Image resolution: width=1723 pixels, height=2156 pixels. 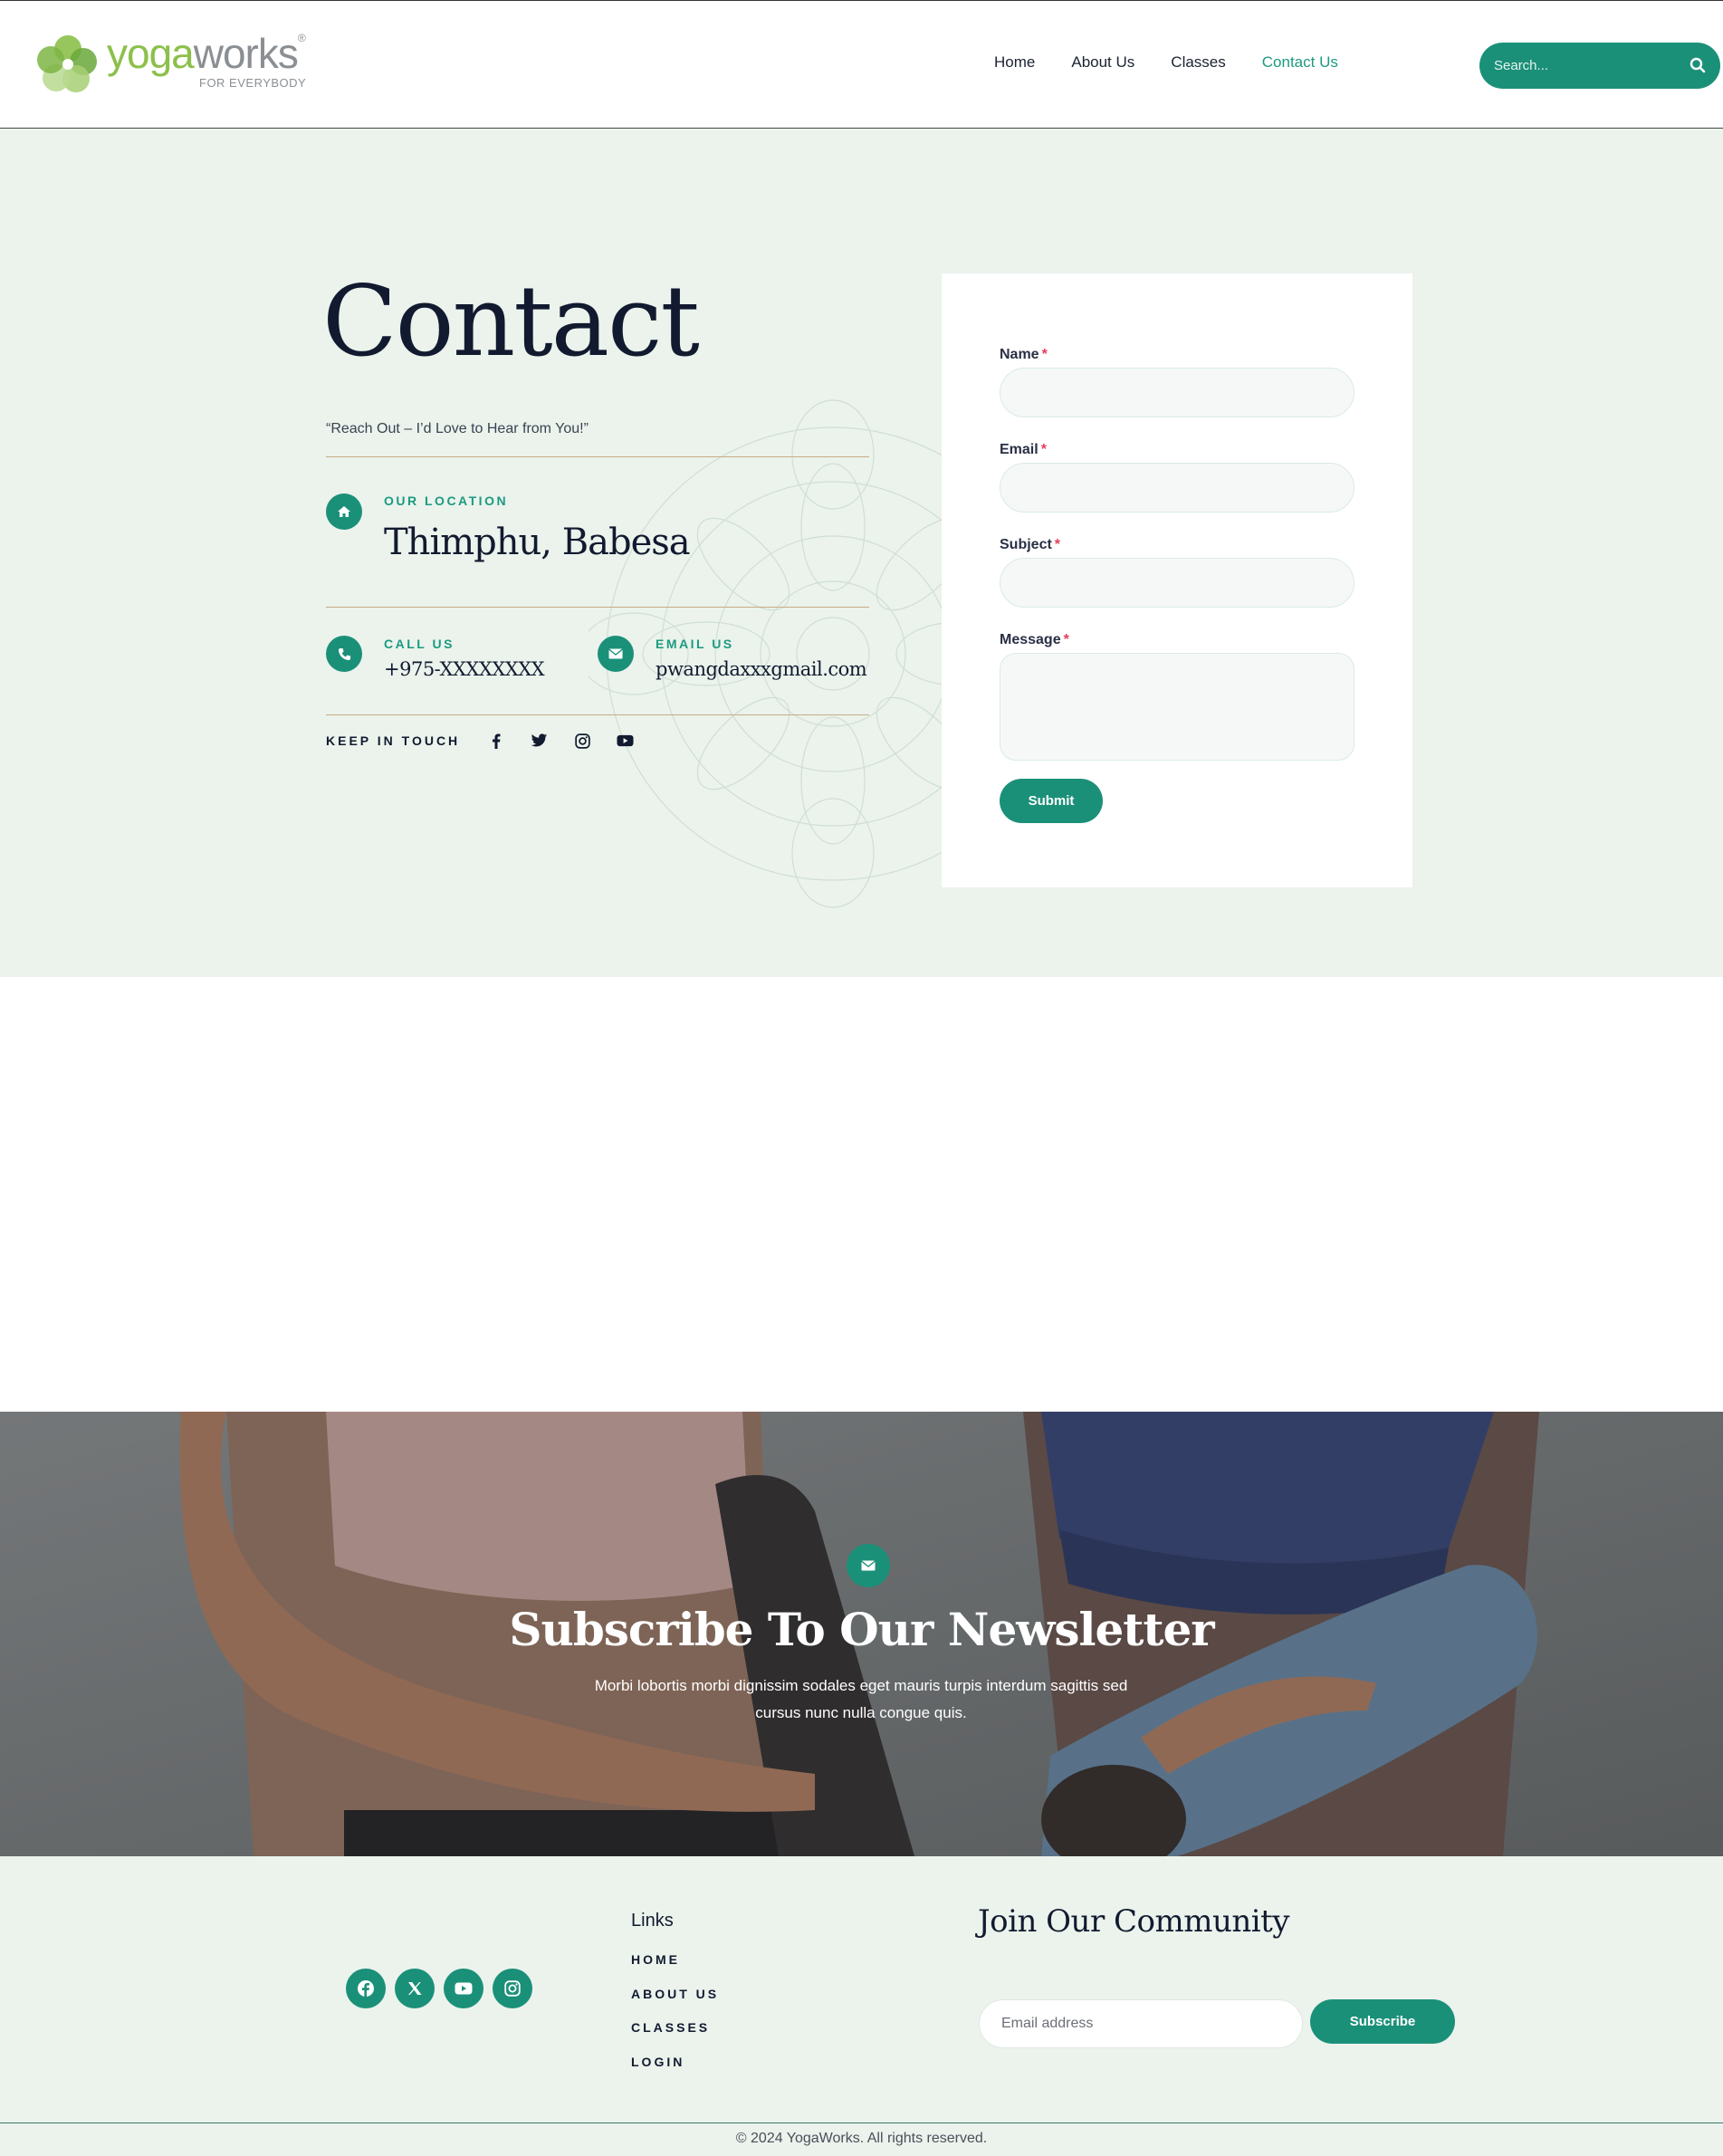 I want to click on subscribe-button: Subscribe, so click(x=1382, y=2021).